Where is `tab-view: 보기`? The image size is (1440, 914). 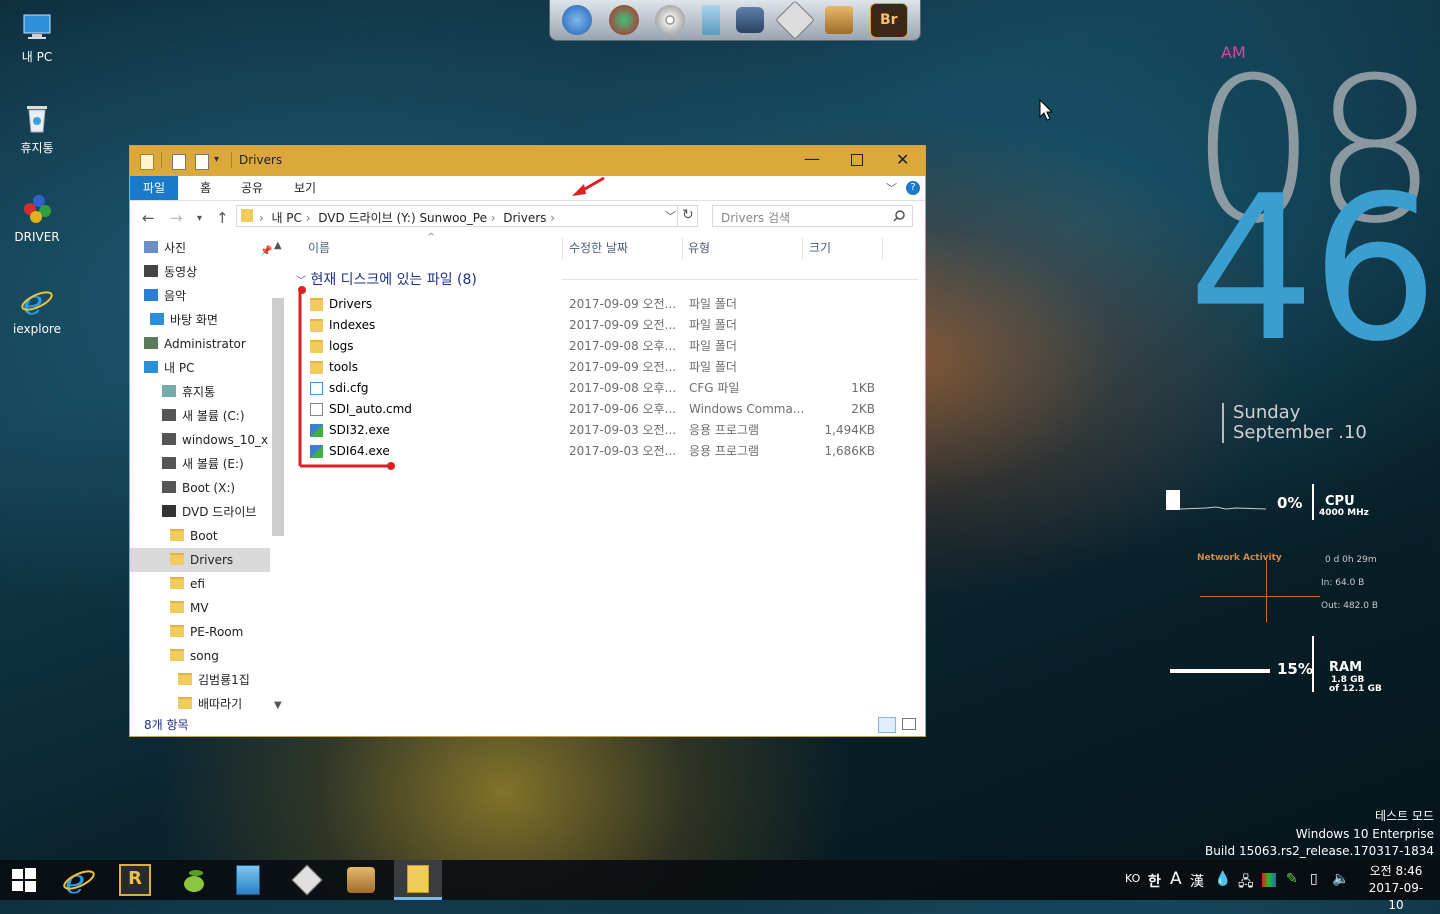 tab-view: 보기 is located at coordinates (305, 188).